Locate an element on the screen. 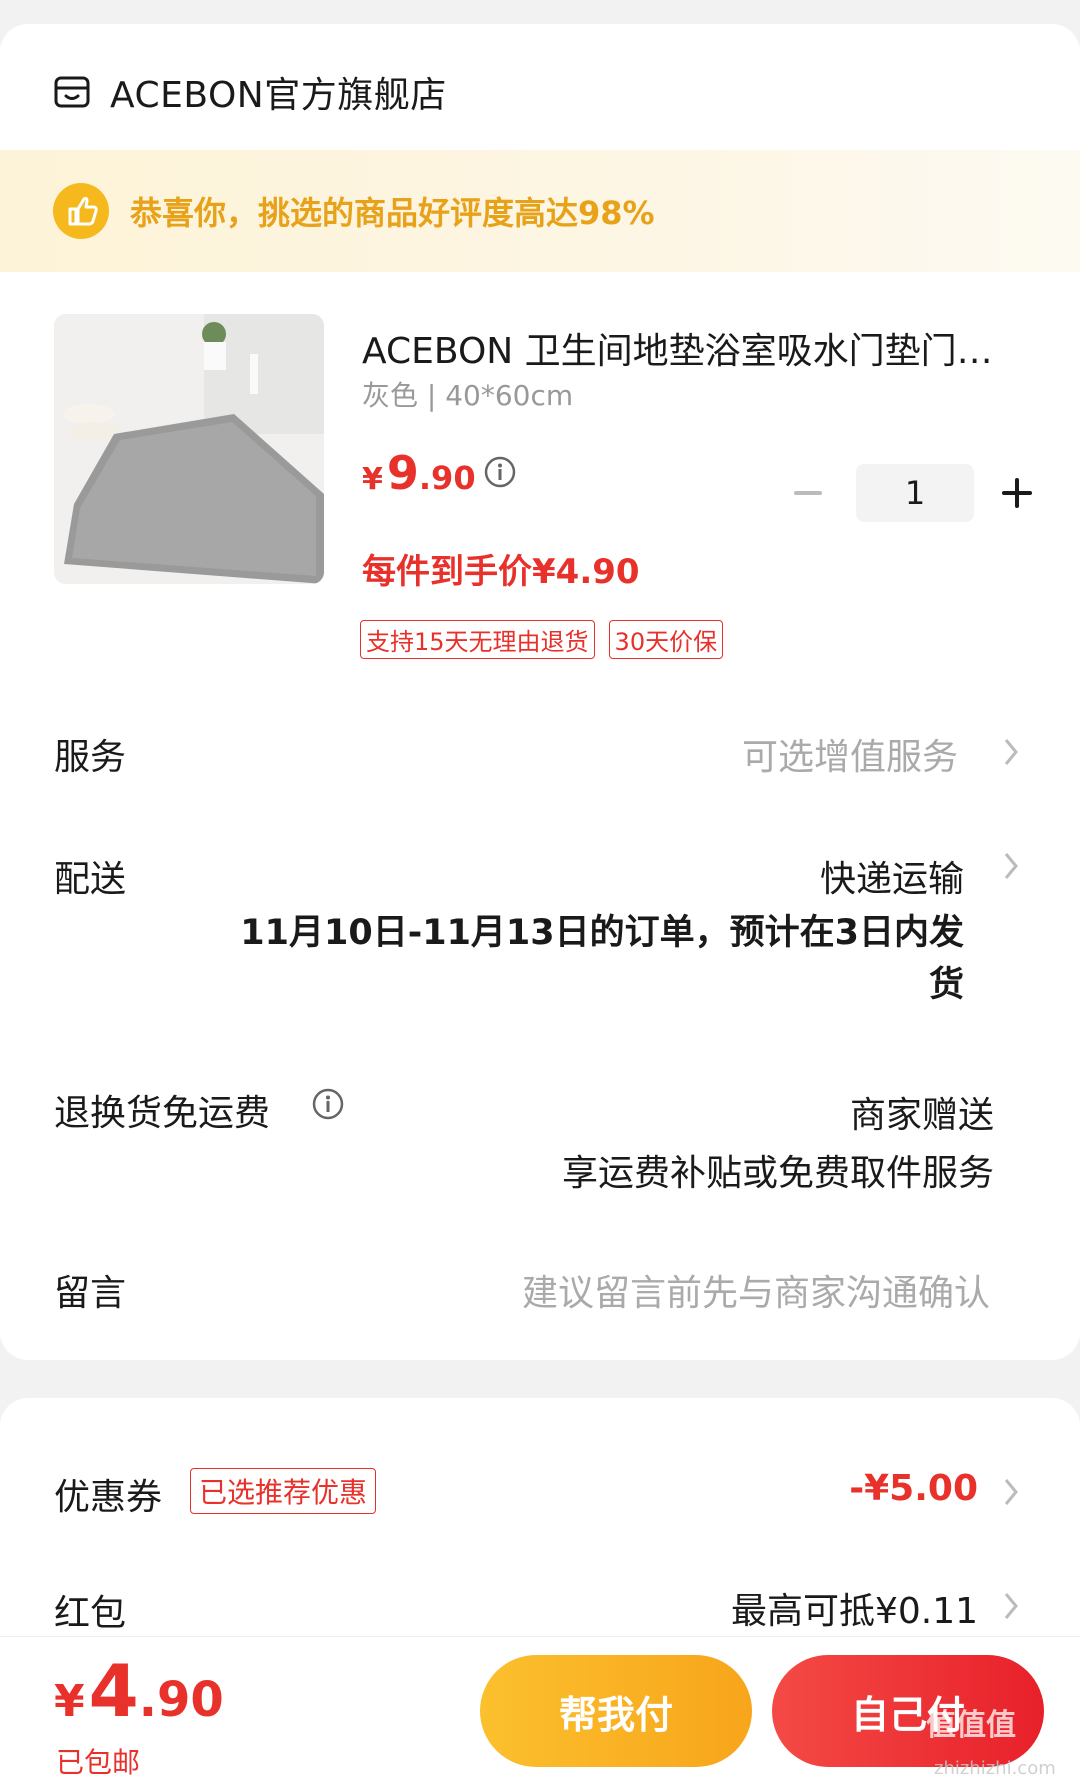  bath-mat-image is located at coordinates (189, 449).